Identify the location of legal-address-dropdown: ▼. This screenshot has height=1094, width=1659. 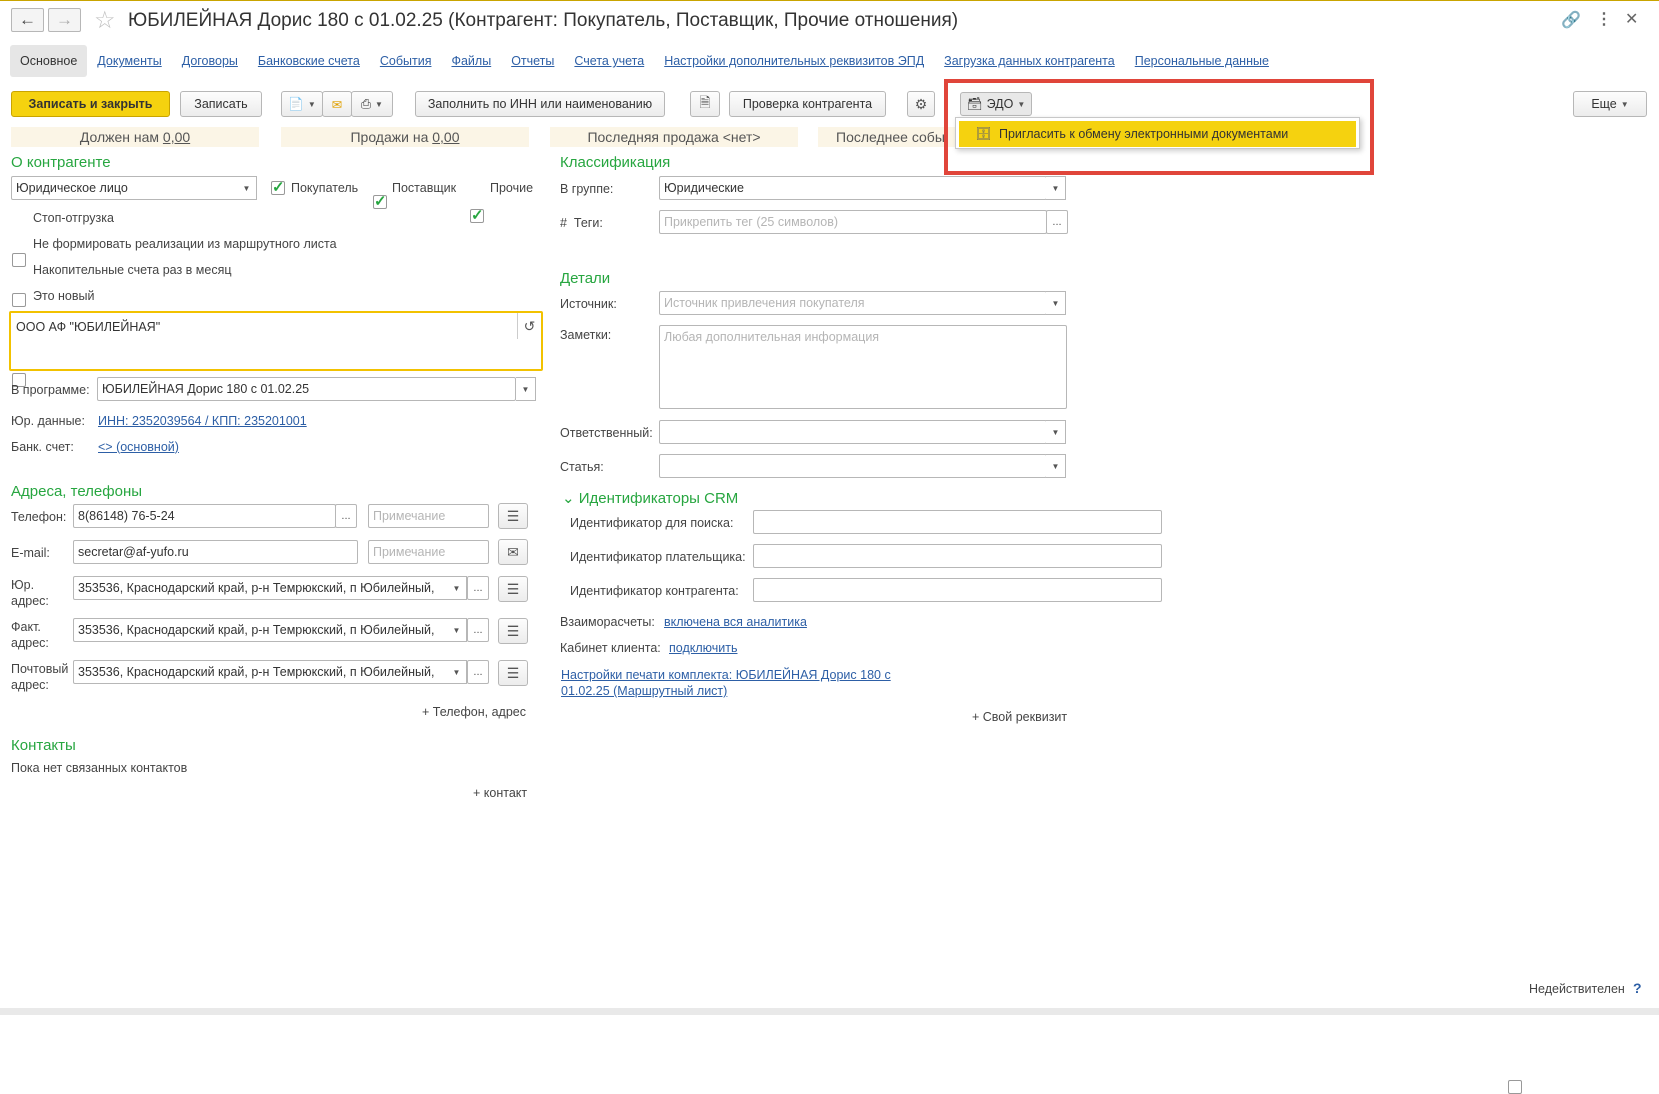
(457, 588).